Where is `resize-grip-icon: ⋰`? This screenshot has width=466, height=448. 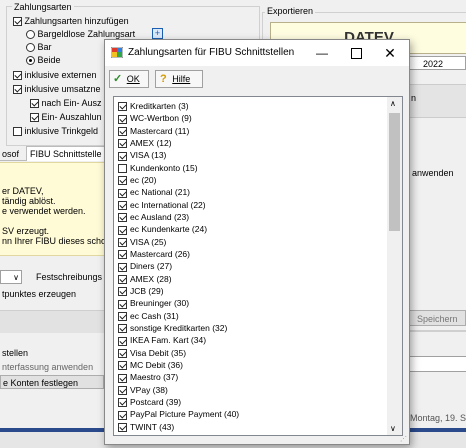 resize-grip-icon: ⋰ is located at coordinates (403, 439).